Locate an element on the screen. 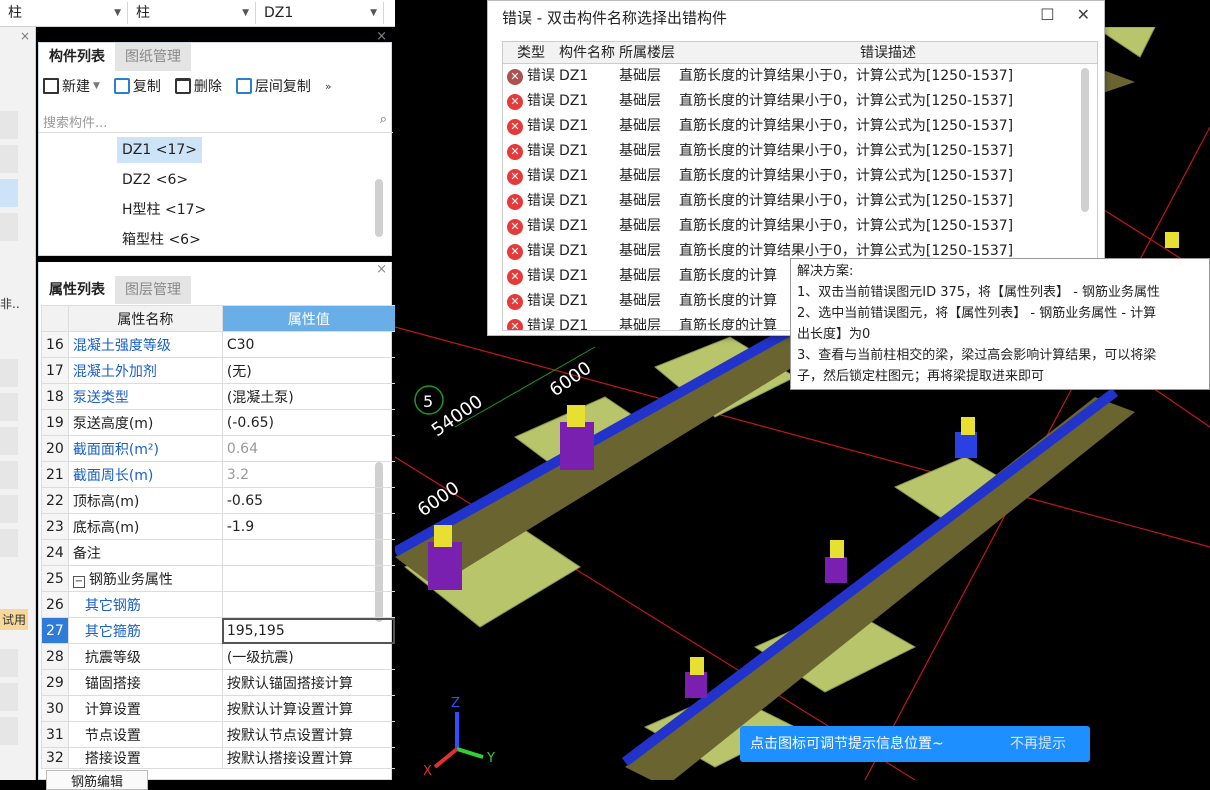  list-scrollbar is located at coordinates (379, 208).